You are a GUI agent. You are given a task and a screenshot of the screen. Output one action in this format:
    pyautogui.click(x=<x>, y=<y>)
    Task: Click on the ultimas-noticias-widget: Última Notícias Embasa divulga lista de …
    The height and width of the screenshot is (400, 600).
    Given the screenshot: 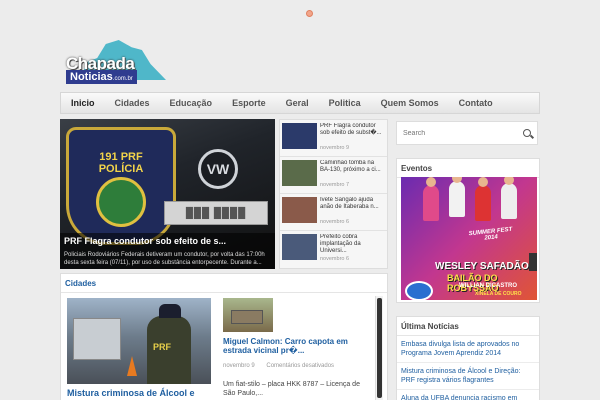 What is the action you would take?
    pyautogui.click(x=468, y=358)
    